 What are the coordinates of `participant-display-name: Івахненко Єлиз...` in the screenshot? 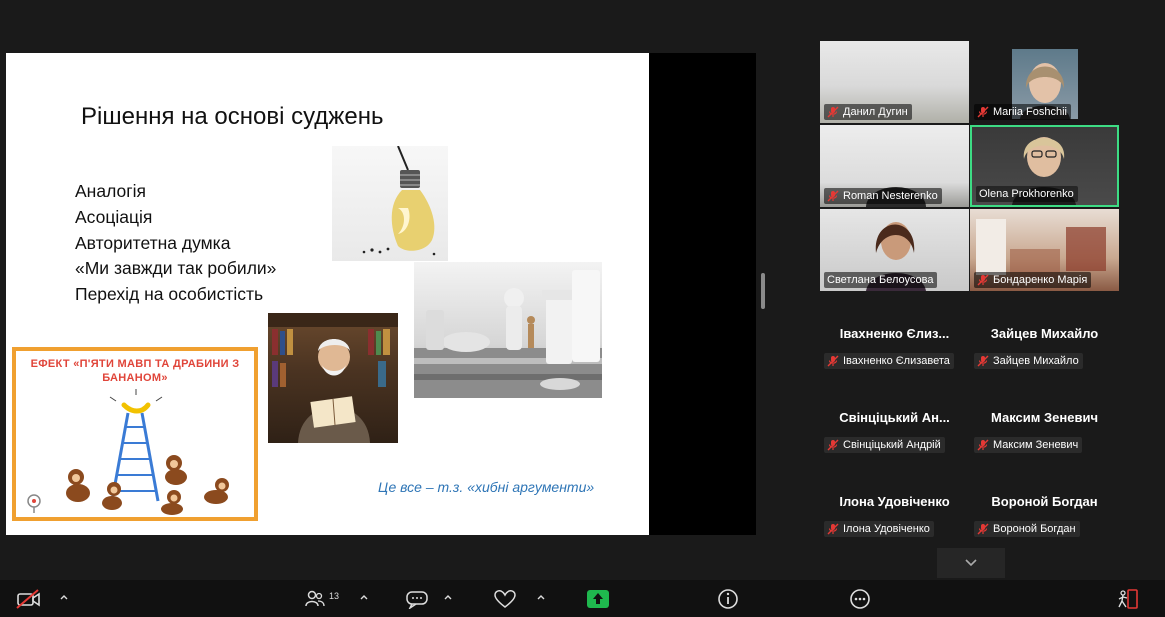 It's located at (894, 333).